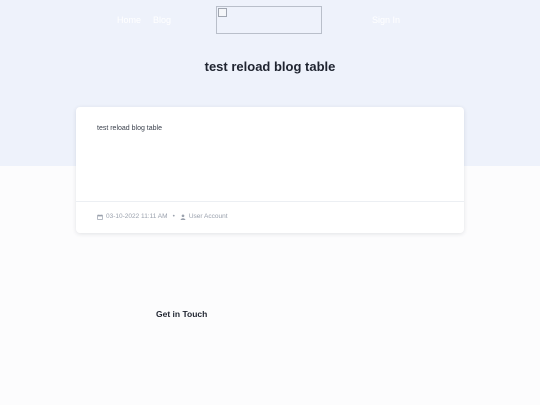  What do you see at coordinates (100, 217) in the screenshot?
I see `calendar-icon` at bounding box center [100, 217].